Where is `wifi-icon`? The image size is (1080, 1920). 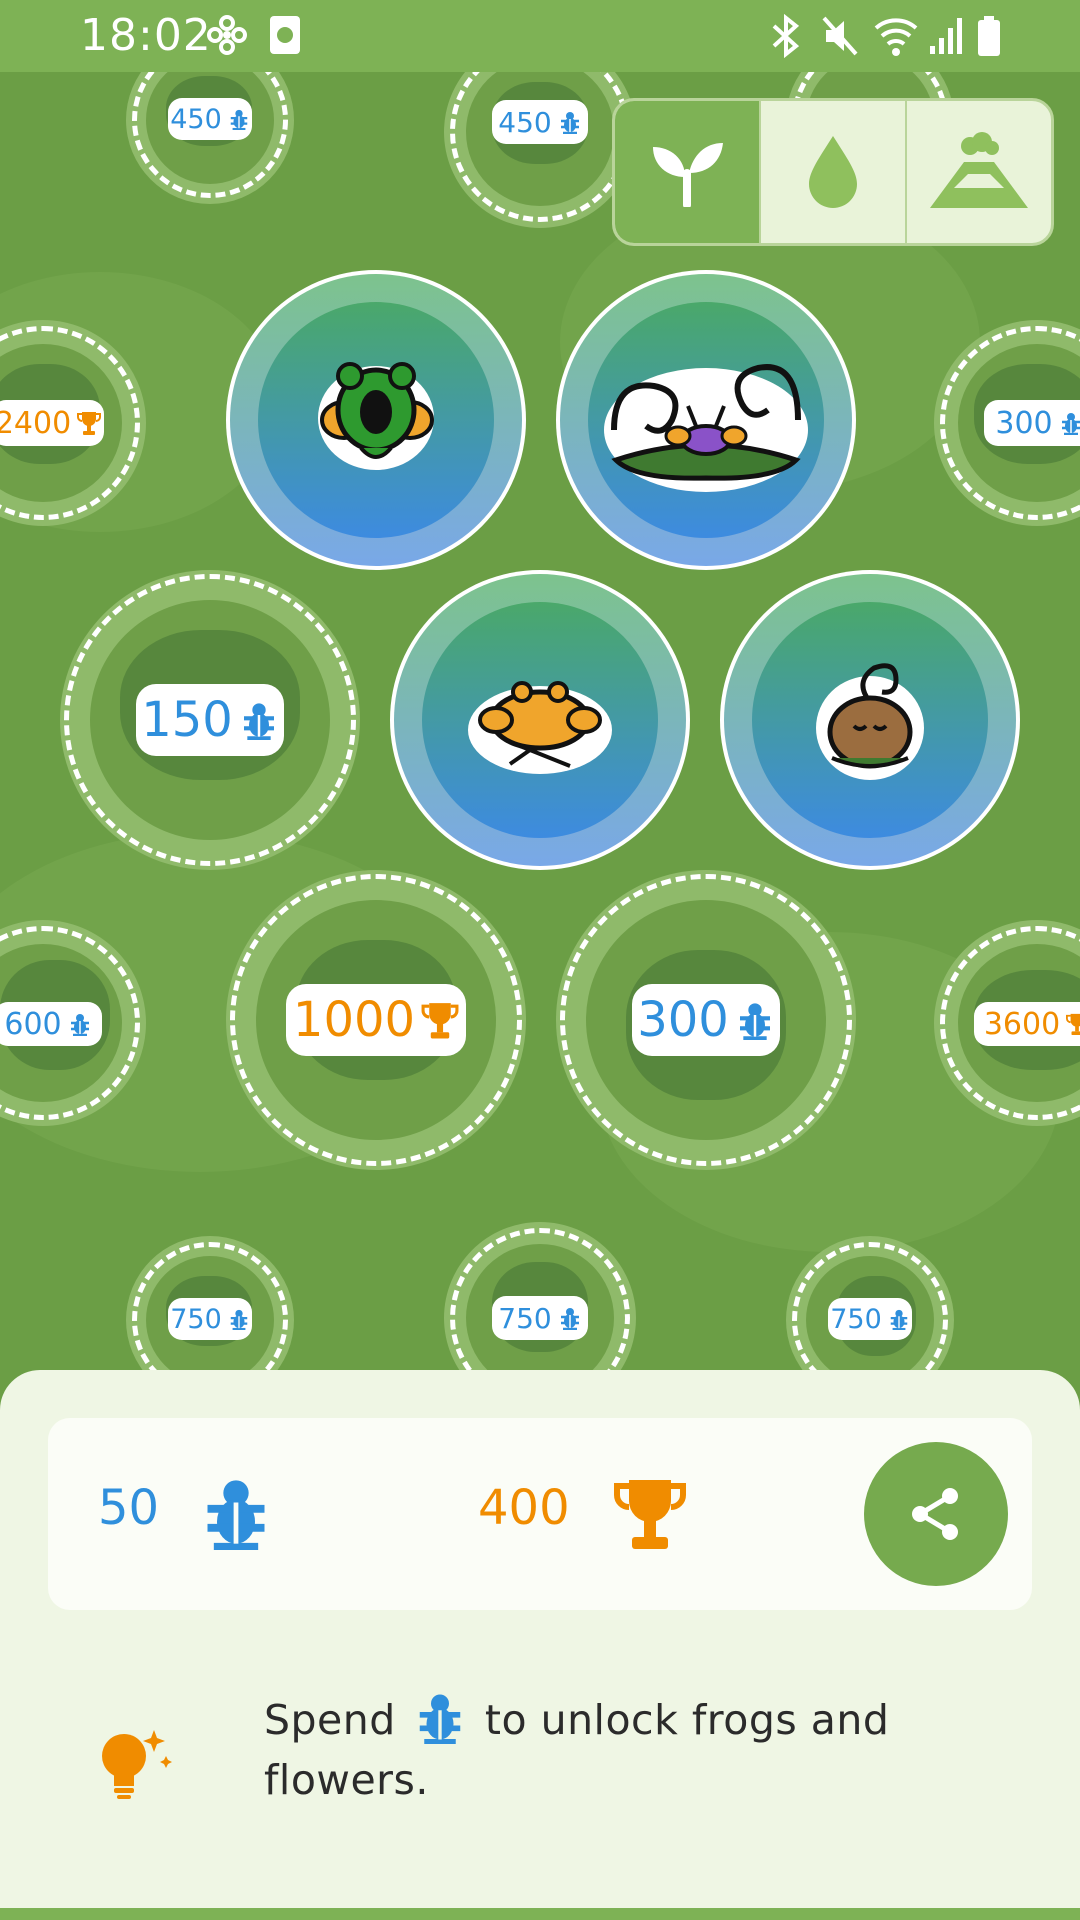
wifi-icon is located at coordinates (896, 38).